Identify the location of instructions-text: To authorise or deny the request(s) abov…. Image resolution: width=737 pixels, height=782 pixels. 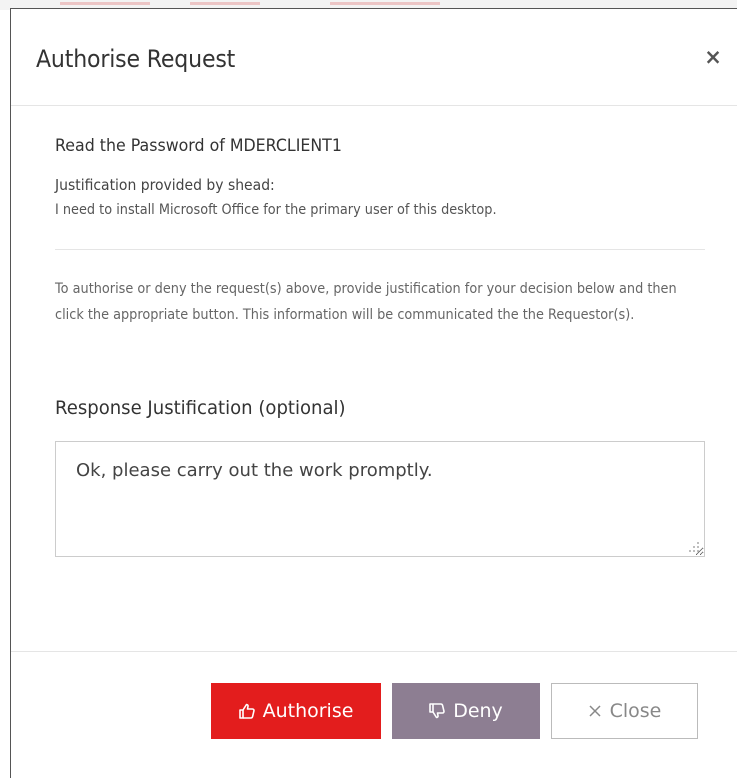
(366, 302).